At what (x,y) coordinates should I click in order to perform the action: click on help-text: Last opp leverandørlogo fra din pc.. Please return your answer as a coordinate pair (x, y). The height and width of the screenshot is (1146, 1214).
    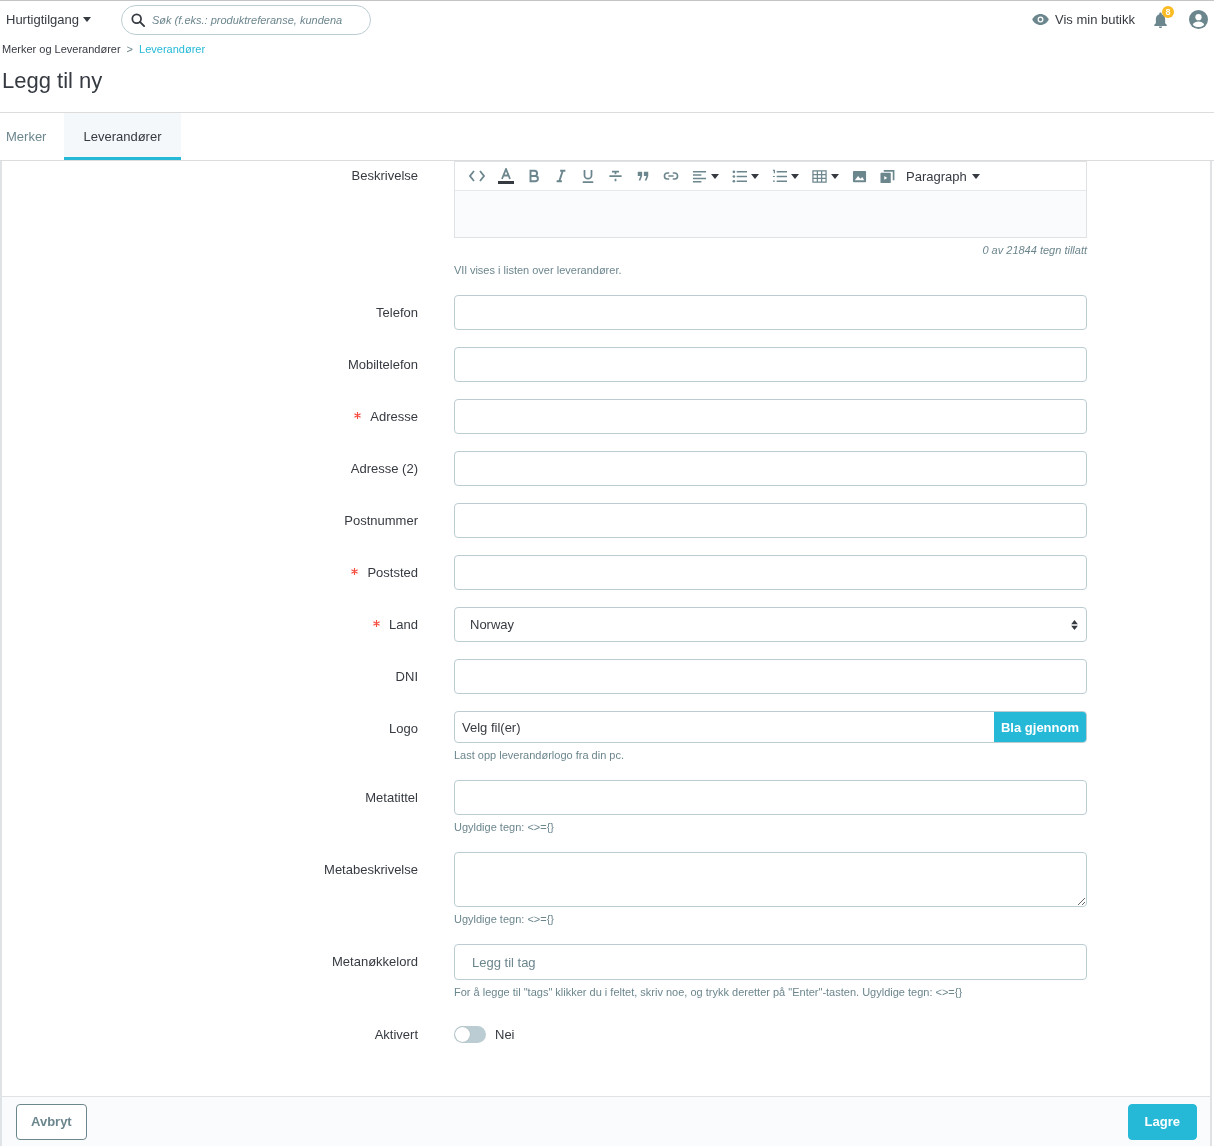
    Looking at the image, I should click on (539, 755).